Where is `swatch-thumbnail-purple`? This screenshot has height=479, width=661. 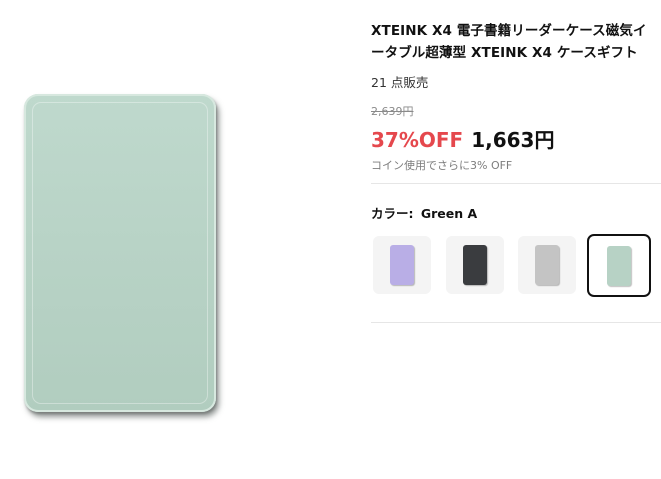 swatch-thumbnail-purple is located at coordinates (402, 265).